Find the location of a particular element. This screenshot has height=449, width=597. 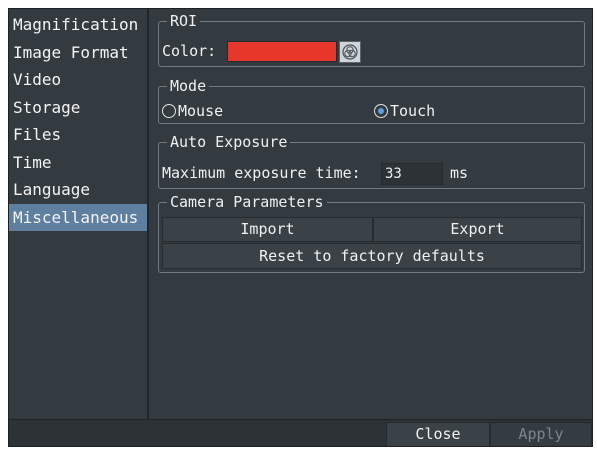

sidebar-item-image-format: Image Format is located at coordinates (78, 53).